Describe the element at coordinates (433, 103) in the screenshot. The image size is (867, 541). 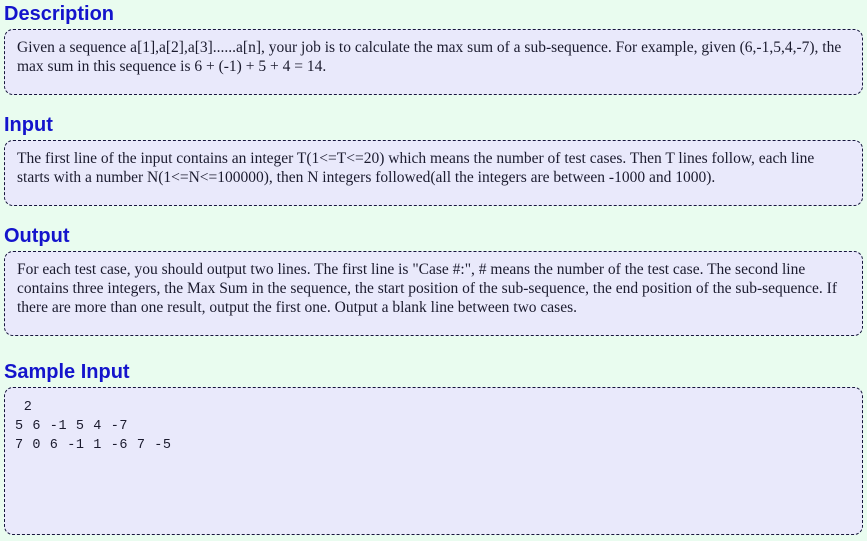
I see `spacer-after-description` at that location.